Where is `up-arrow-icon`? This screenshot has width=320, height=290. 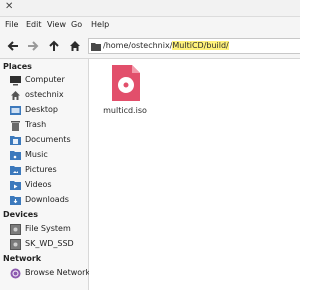
up-arrow-icon is located at coordinates (54, 45).